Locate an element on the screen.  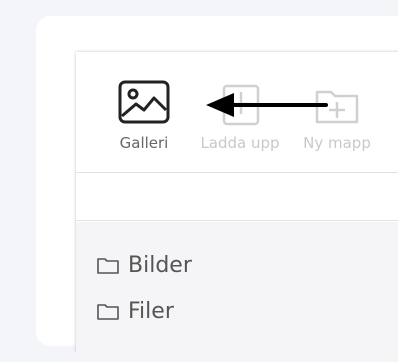
ny-mapp-label: Ny mapp is located at coordinates (337, 143).